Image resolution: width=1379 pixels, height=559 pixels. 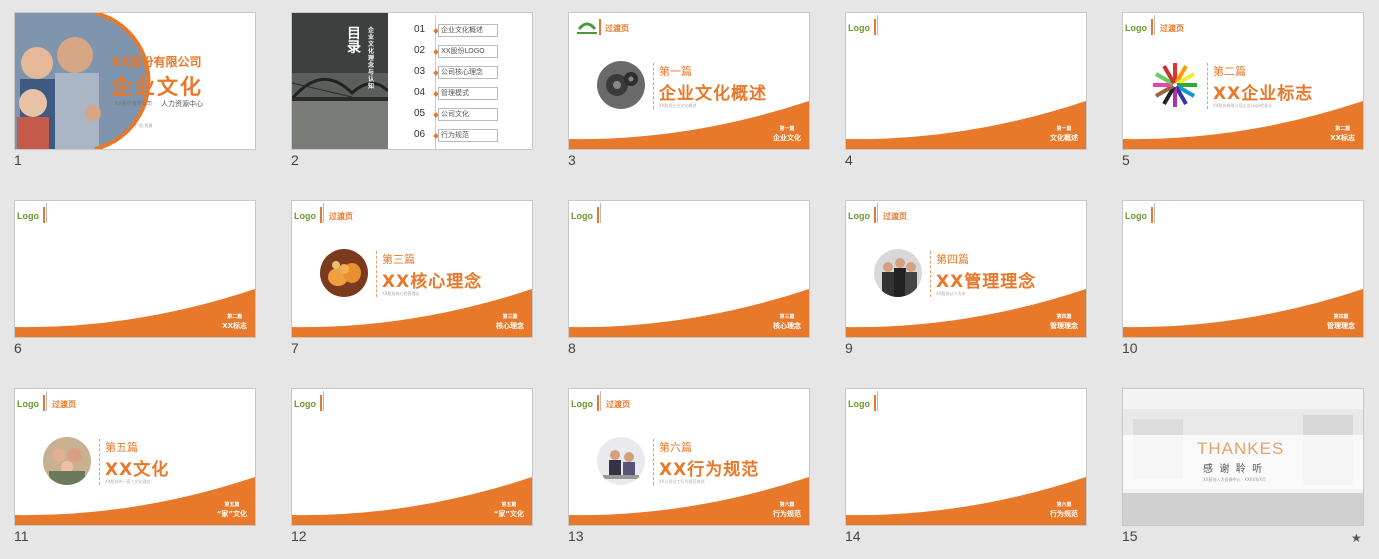 I want to click on slide-4-canvas: Logo 第一篇 文化概述, so click(x=966, y=81).